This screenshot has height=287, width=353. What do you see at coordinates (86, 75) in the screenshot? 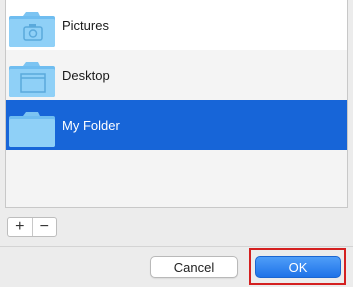
I see `folder-label: Desktop` at bounding box center [86, 75].